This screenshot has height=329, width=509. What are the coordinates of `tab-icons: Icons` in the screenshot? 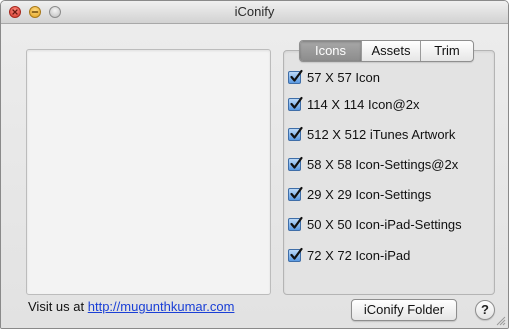 It's located at (330, 51).